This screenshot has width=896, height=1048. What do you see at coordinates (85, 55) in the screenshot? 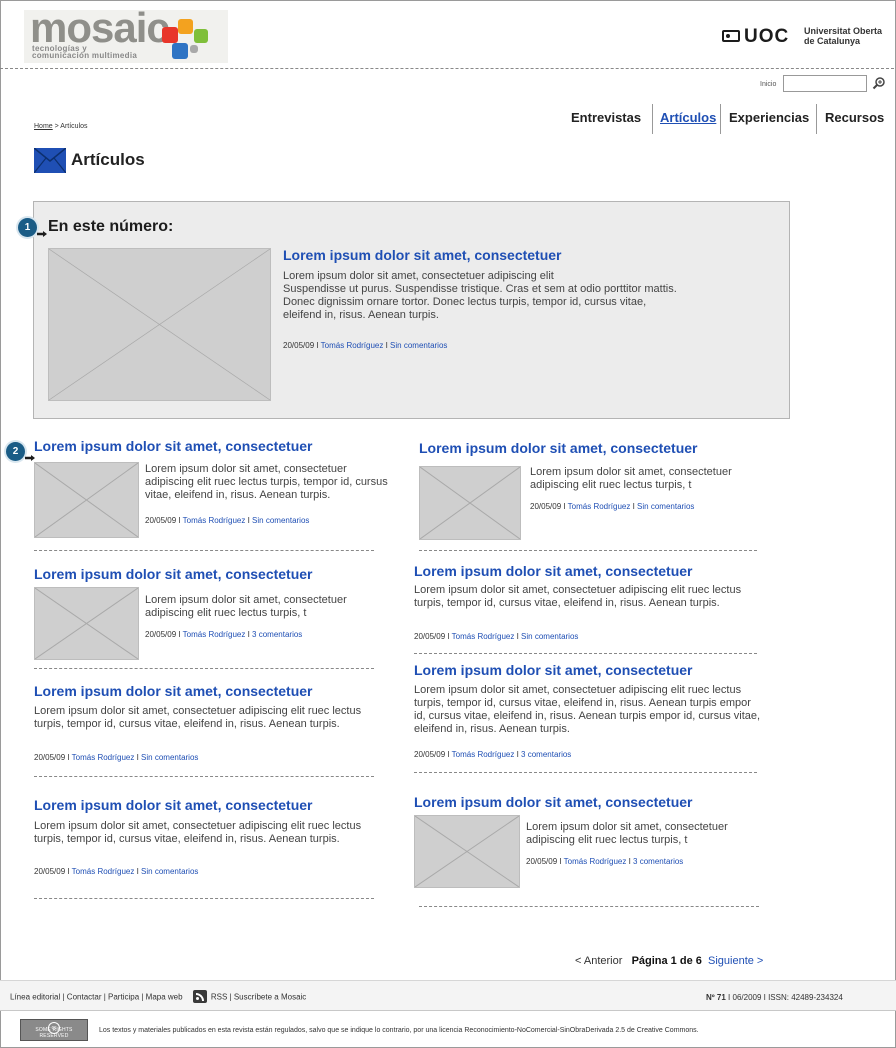
I see `logo-tagline-2: comunicación multimedia` at bounding box center [85, 55].